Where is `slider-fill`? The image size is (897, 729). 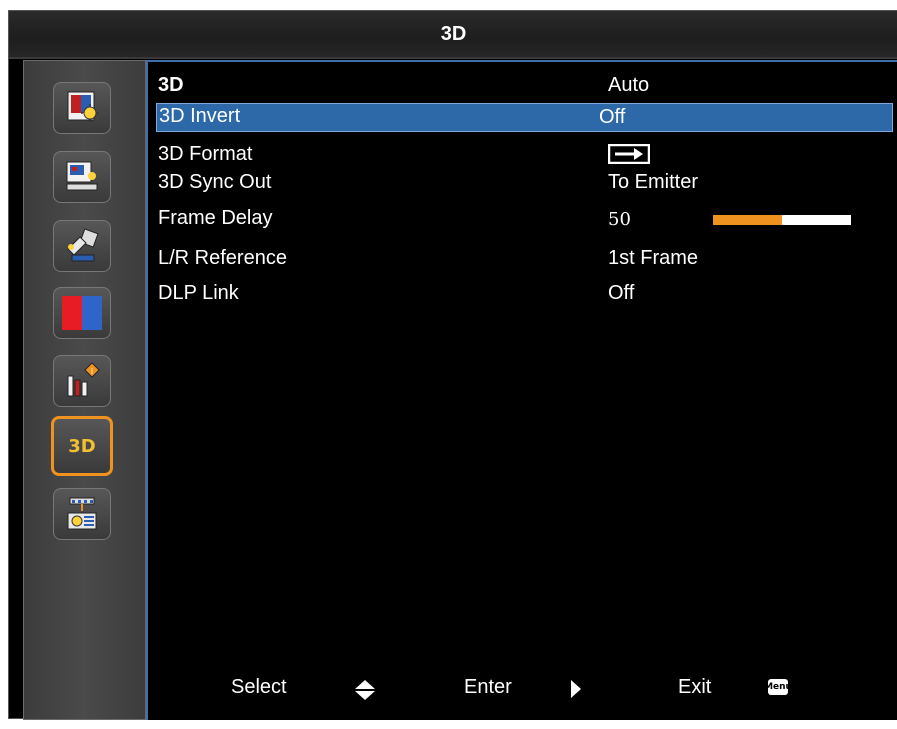
slider-fill is located at coordinates (747, 220).